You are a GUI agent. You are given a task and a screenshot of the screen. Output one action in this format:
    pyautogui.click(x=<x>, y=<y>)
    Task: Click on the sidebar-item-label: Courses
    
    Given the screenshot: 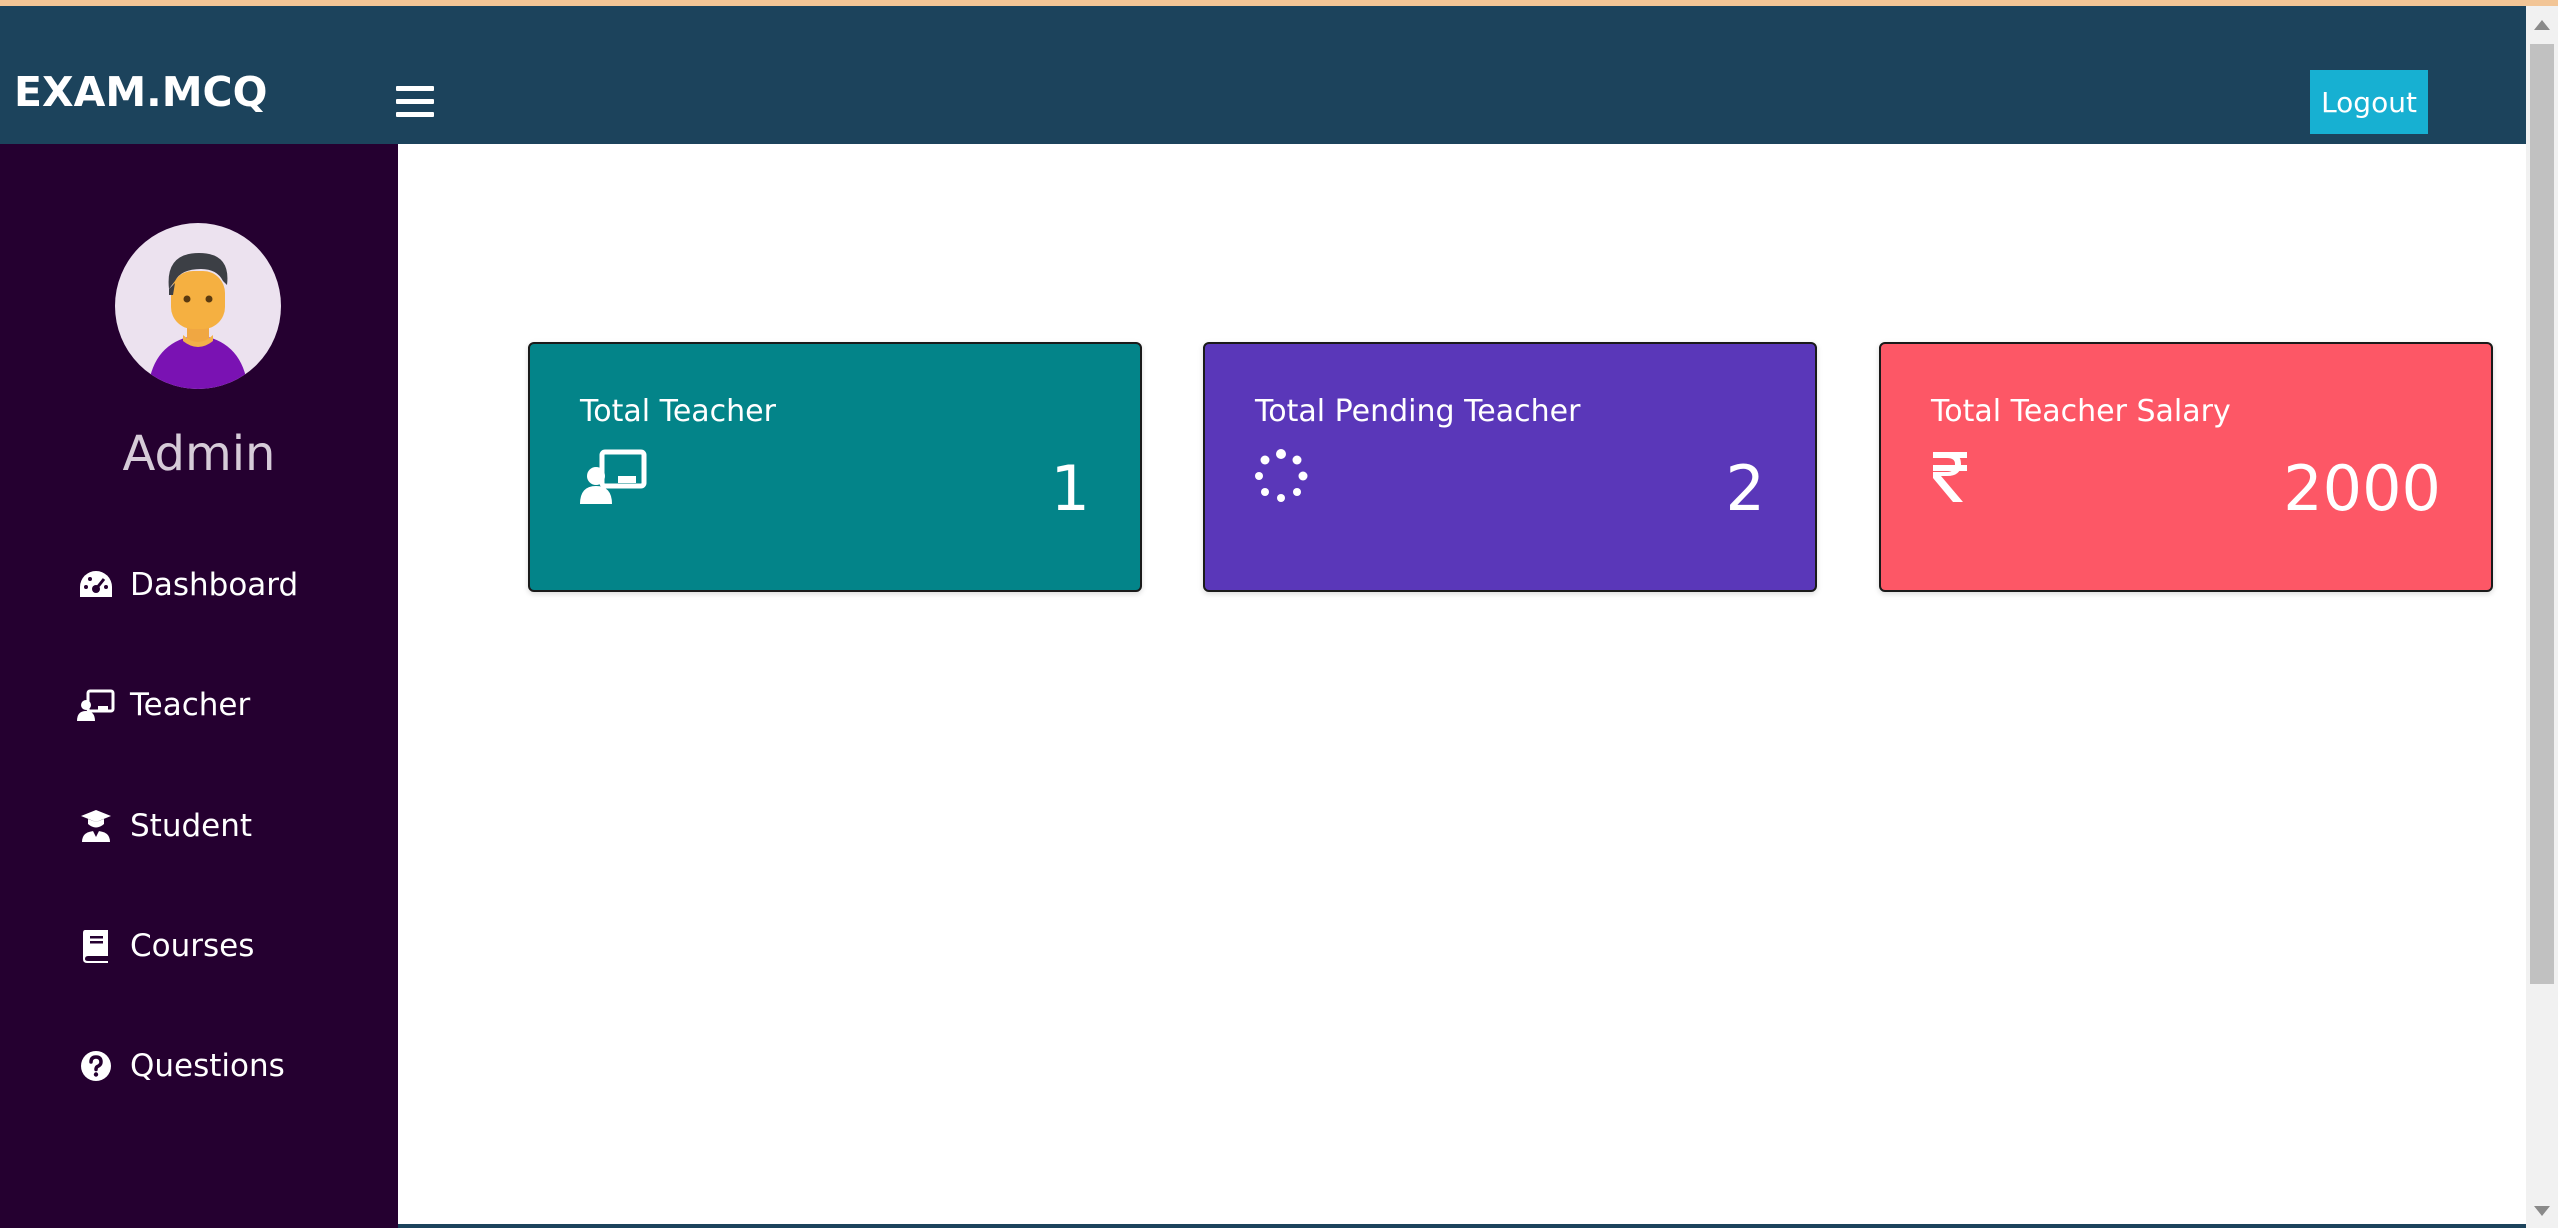 What is the action you would take?
    pyautogui.click(x=192, y=946)
    